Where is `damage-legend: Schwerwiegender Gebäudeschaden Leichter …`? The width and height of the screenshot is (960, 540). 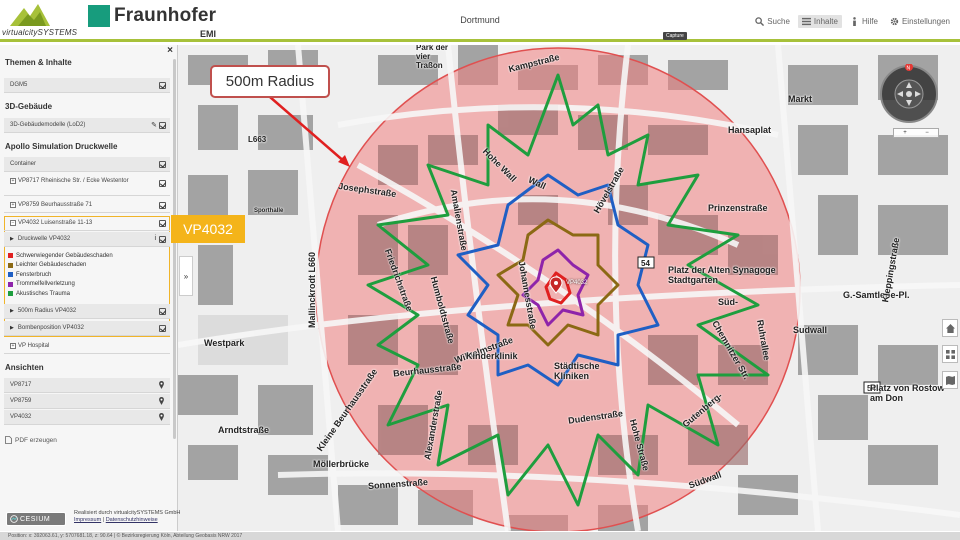
damage-legend: Schwerwiegender Gebäudeschaden Leichter … is located at coordinates (60, 275).